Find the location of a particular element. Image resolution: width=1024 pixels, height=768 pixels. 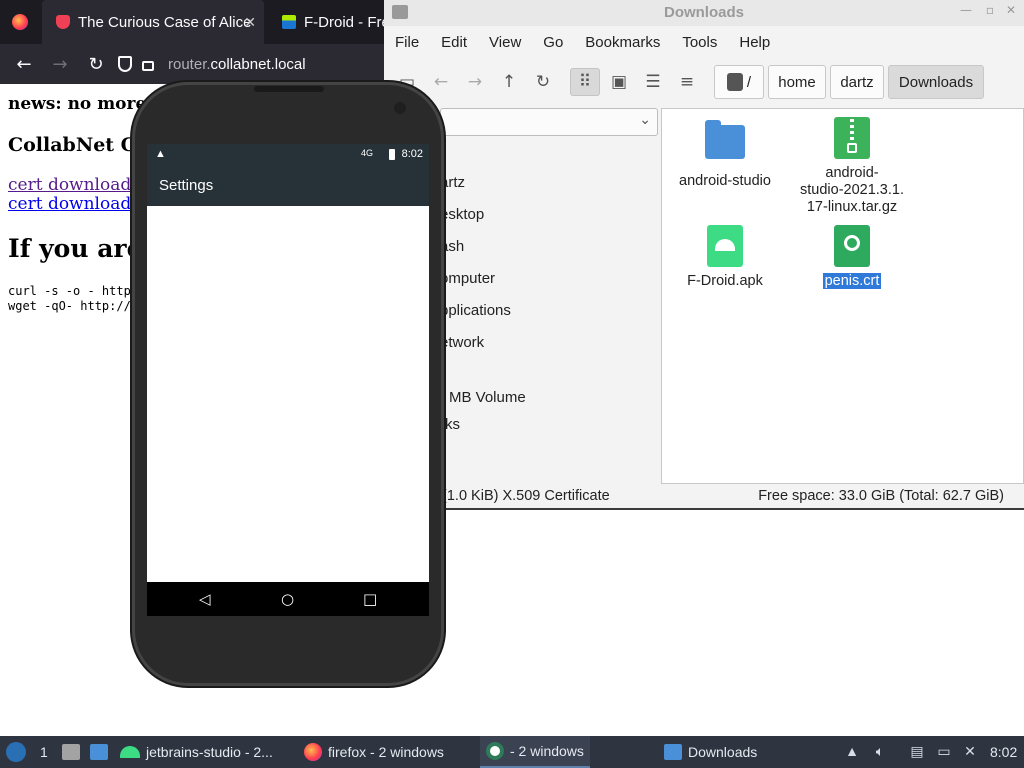

file-name: android-studio is located at coordinates (725, 181).